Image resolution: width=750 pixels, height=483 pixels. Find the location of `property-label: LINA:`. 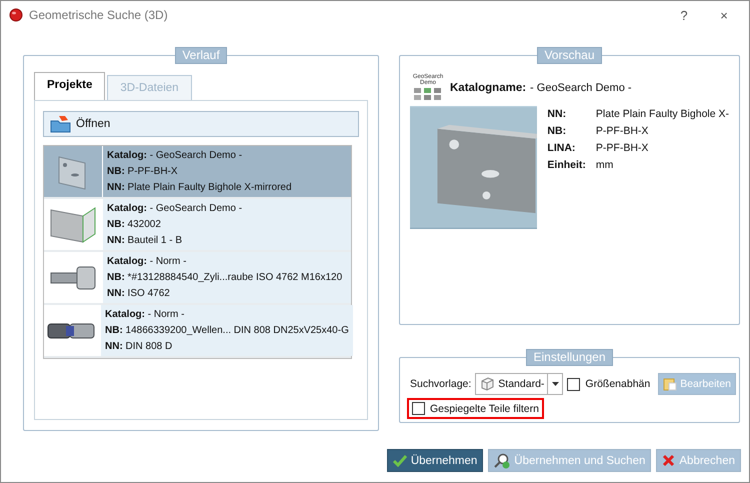

property-label: LINA: is located at coordinates (561, 148).